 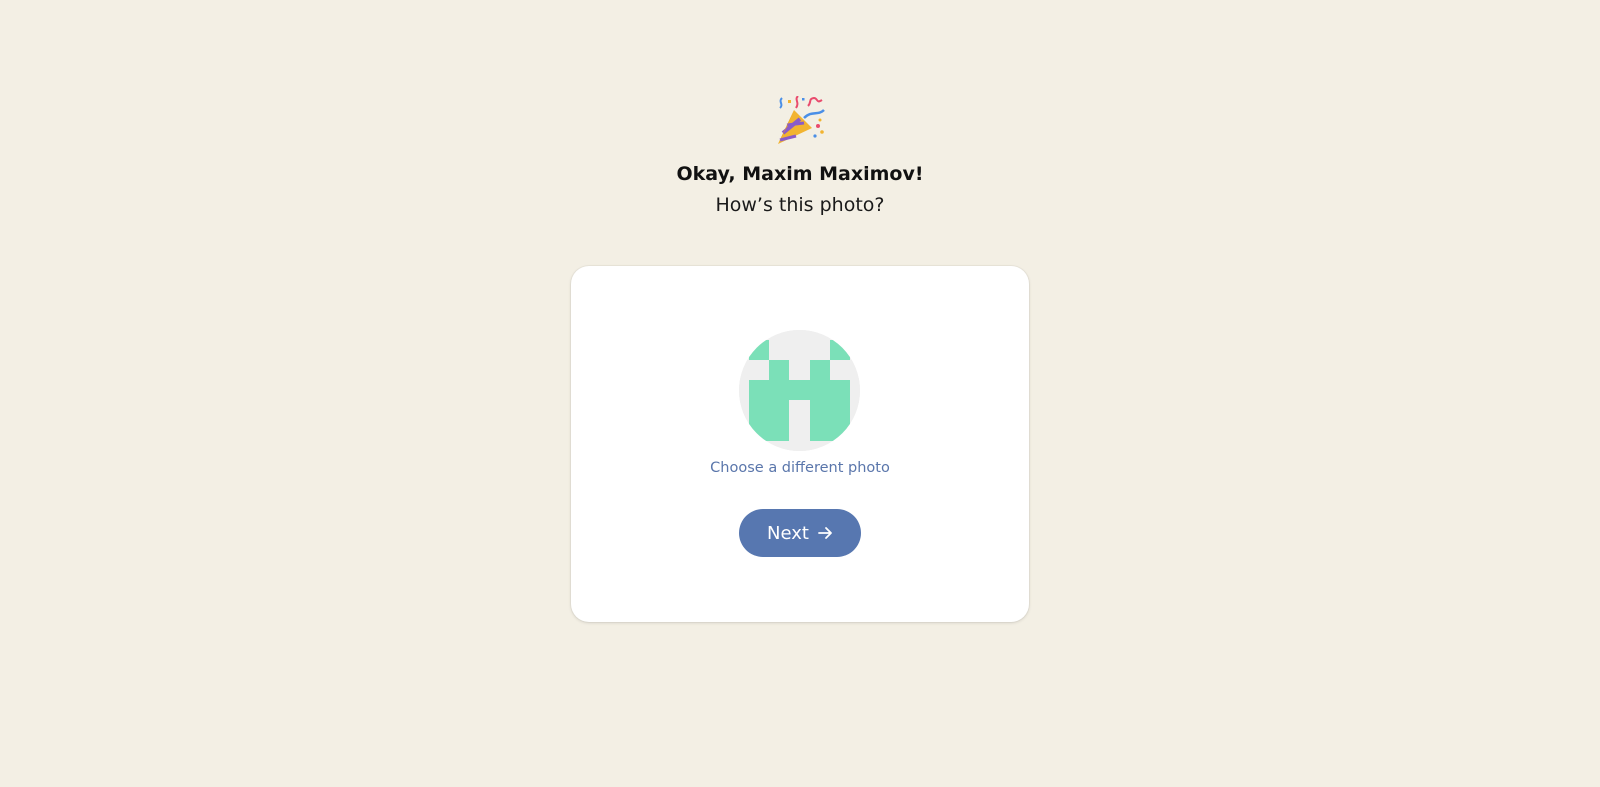 I want to click on identicon-avatar, so click(x=799, y=390).